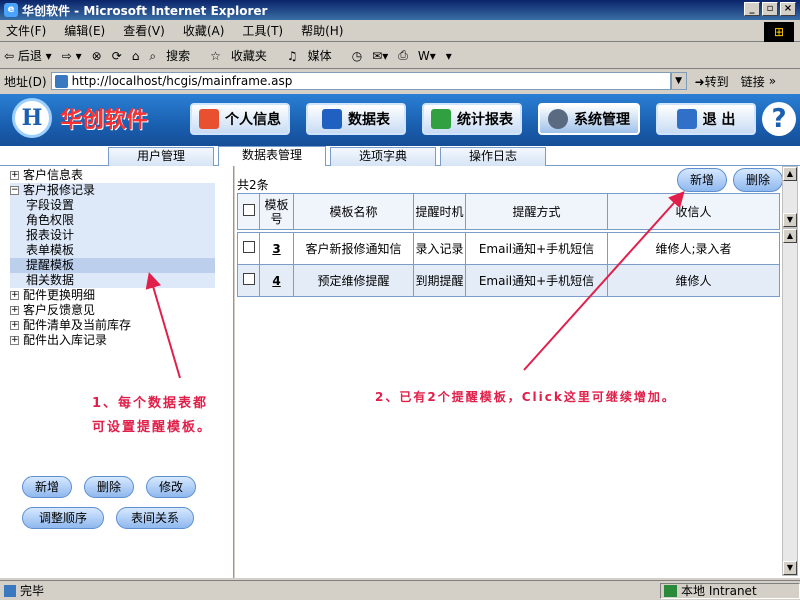 This screenshot has height=600, width=800. Describe the element at coordinates (112, 205) in the screenshot. I see `tree-child-field-settings: 字段设置` at that location.